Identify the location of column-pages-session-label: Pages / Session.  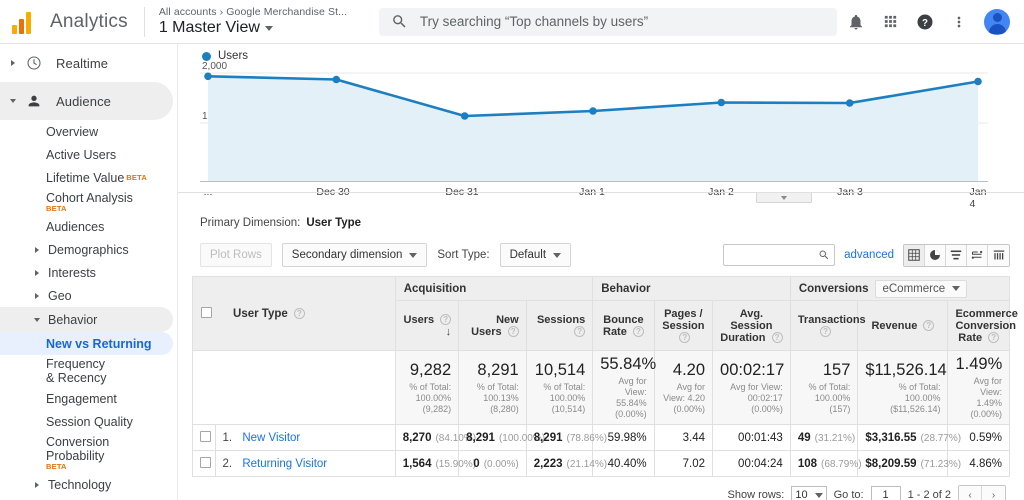
(683, 319).